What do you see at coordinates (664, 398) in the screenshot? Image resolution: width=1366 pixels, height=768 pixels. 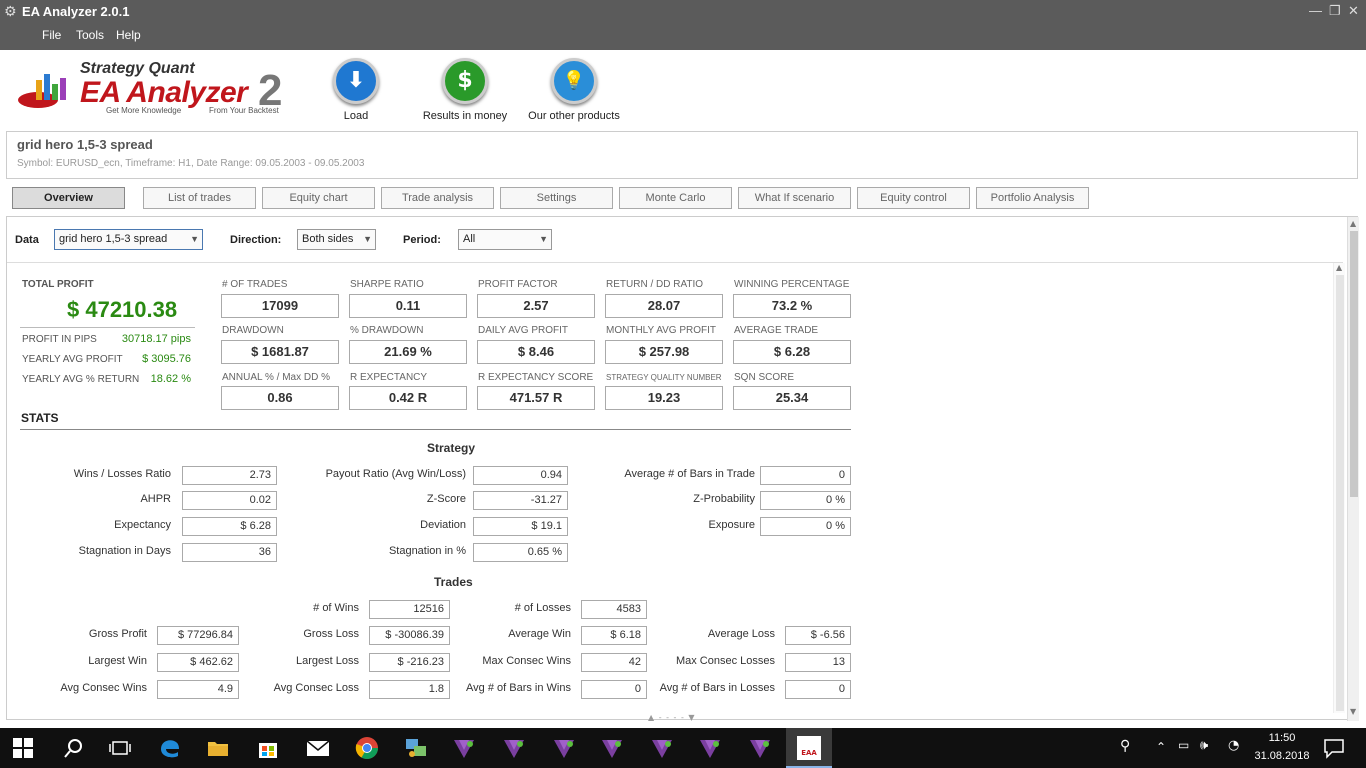 I see `kpi-value: 19.23` at bounding box center [664, 398].